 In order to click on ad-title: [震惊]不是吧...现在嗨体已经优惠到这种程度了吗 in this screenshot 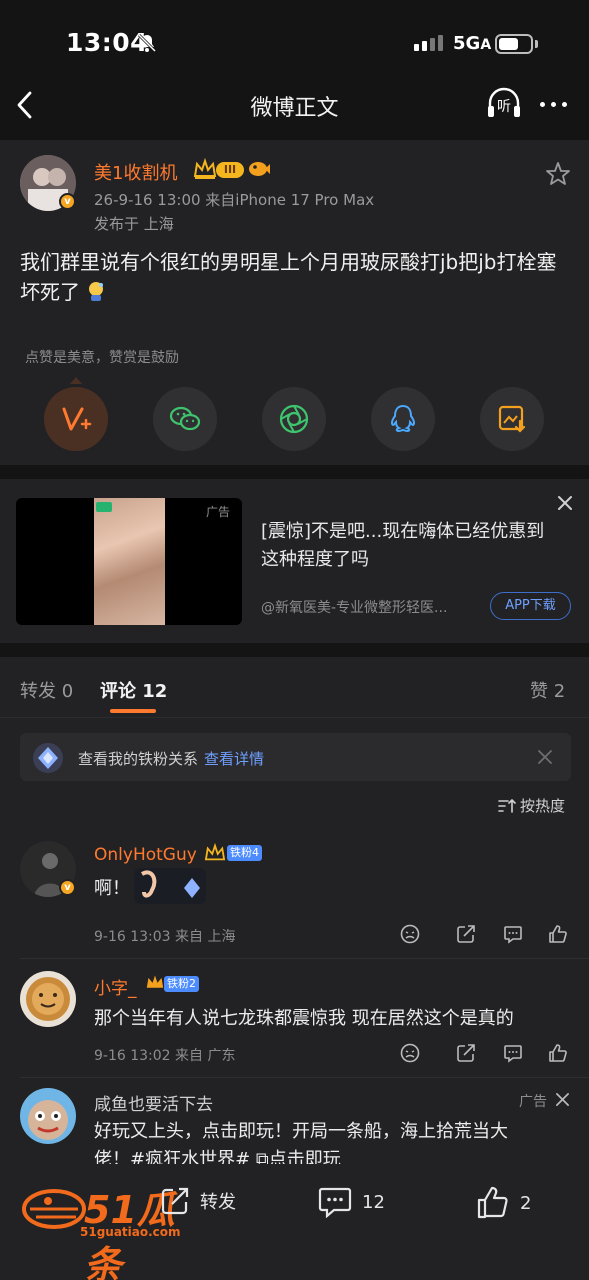, I will do `click(411, 546)`.